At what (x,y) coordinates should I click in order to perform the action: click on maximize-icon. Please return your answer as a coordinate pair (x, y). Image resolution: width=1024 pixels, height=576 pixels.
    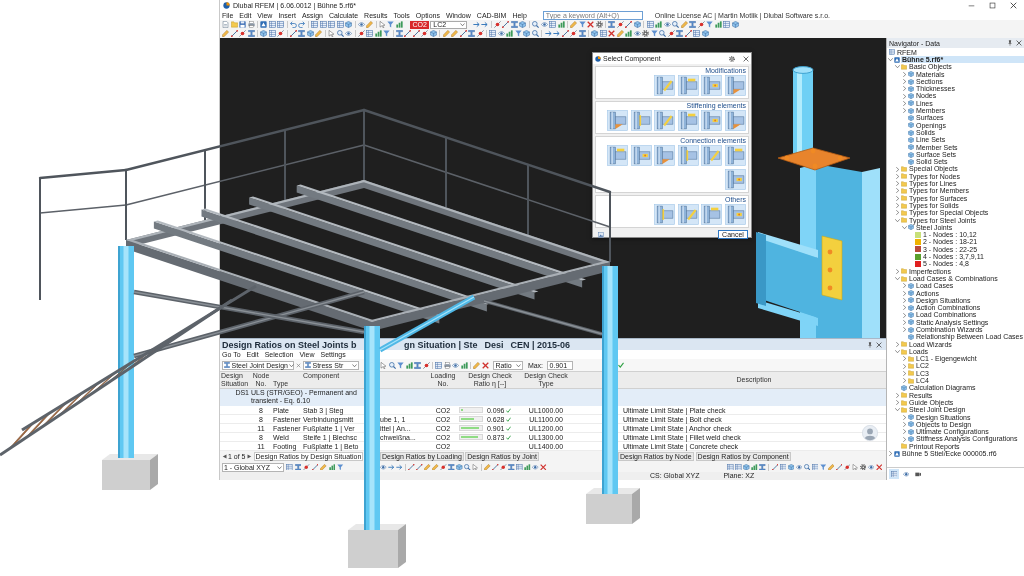
    Looking at the image, I should click on (992, 5).